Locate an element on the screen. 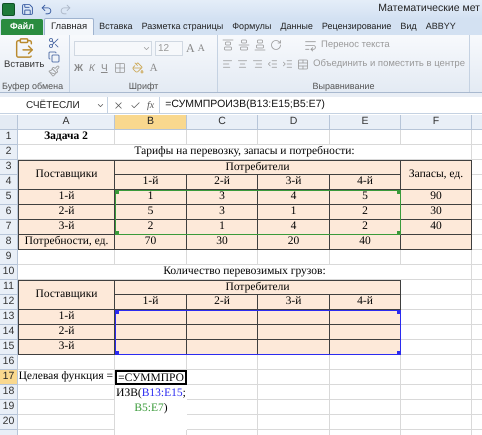 The height and width of the screenshot is (435, 482). ribbon-tab: Данные is located at coordinates (296, 27).